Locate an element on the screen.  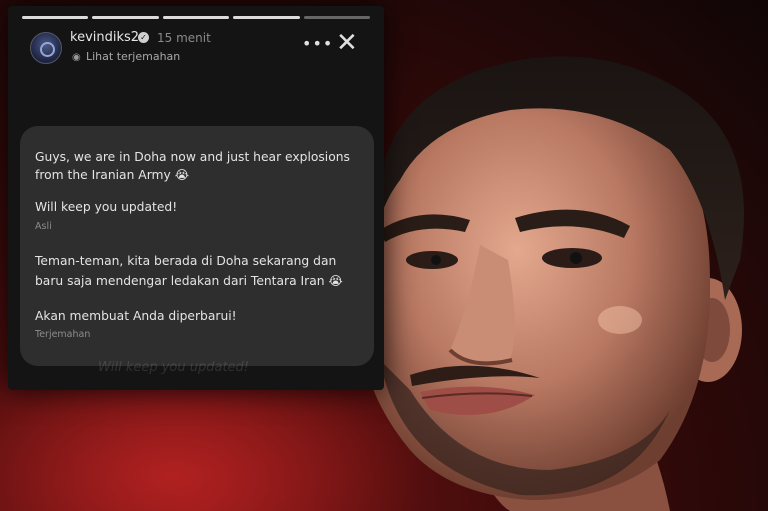
verified-icon: ✓ is located at coordinates (143, 37).